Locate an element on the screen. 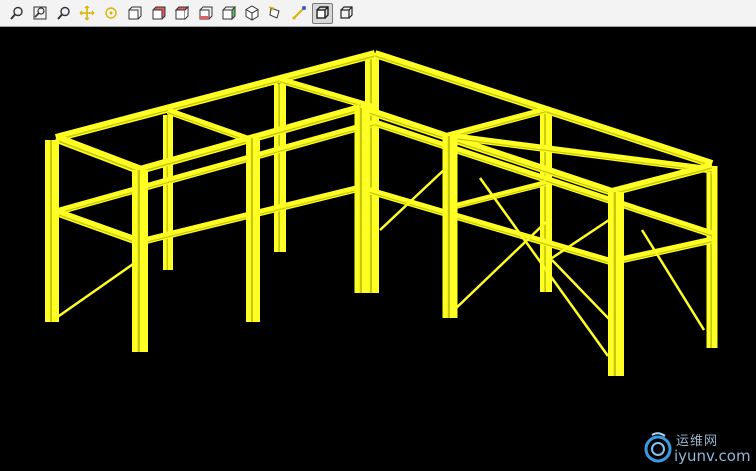 The width and height of the screenshot is (756, 471). beam-mid-left-end-edge is located at coordinates (98, 229).